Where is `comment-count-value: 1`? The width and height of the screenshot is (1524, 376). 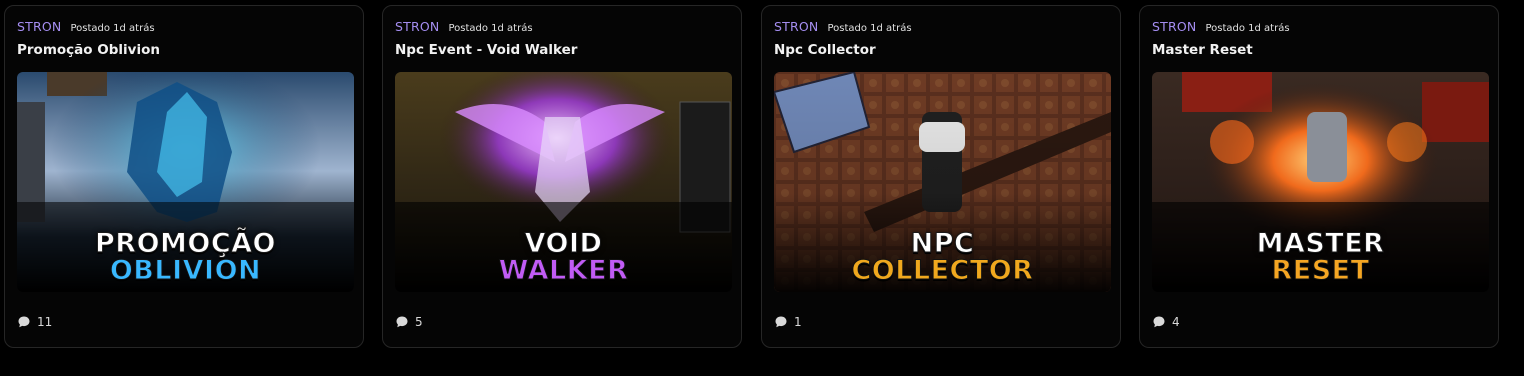
comment-count-value: 1 is located at coordinates (798, 322).